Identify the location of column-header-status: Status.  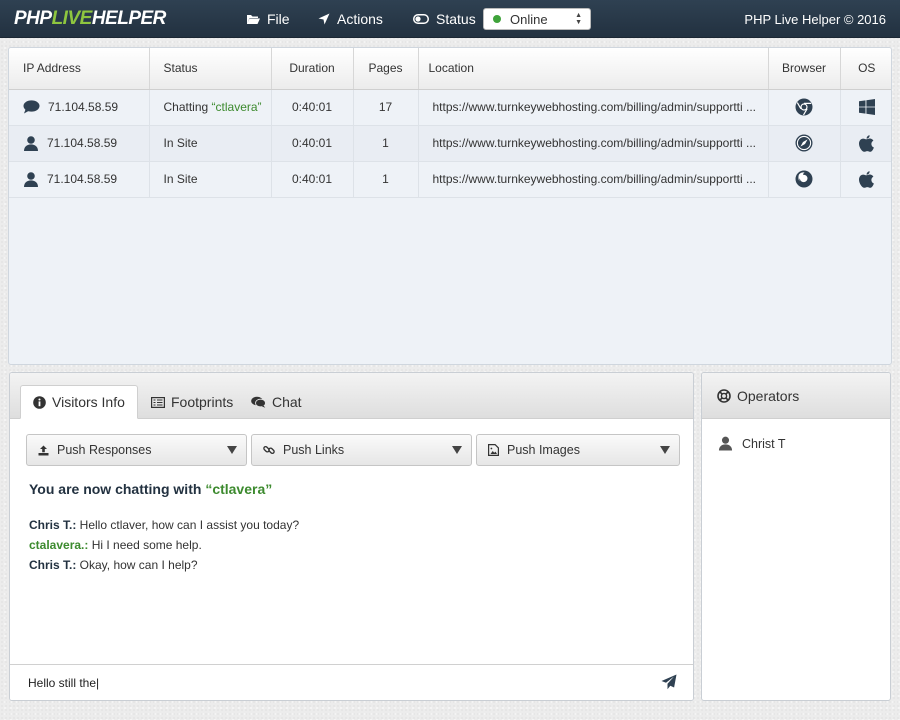
(210, 69).